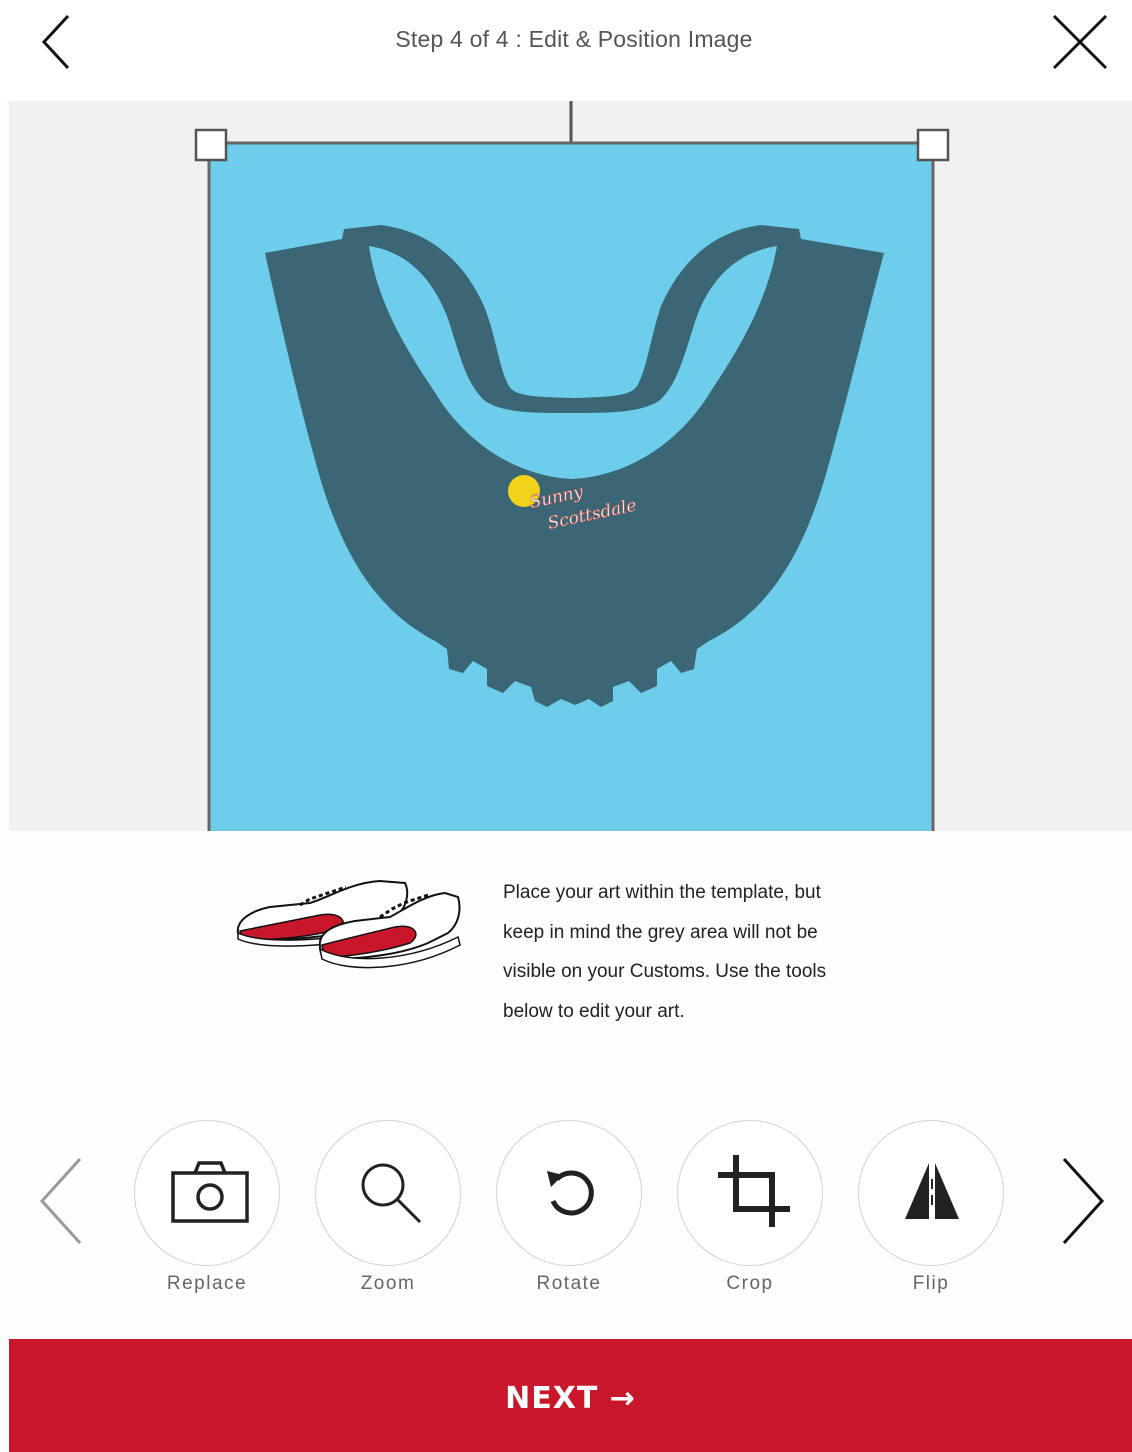 The width and height of the screenshot is (1132, 1452). Describe the element at coordinates (570, 1193) in the screenshot. I see `rotate-icon` at that location.